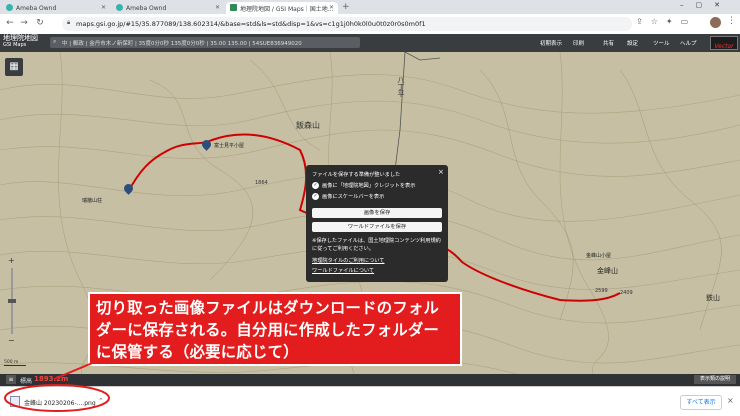 This screenshot has width=740, height=416. I want to click on layers-icon: ▦, so click(14, 67).